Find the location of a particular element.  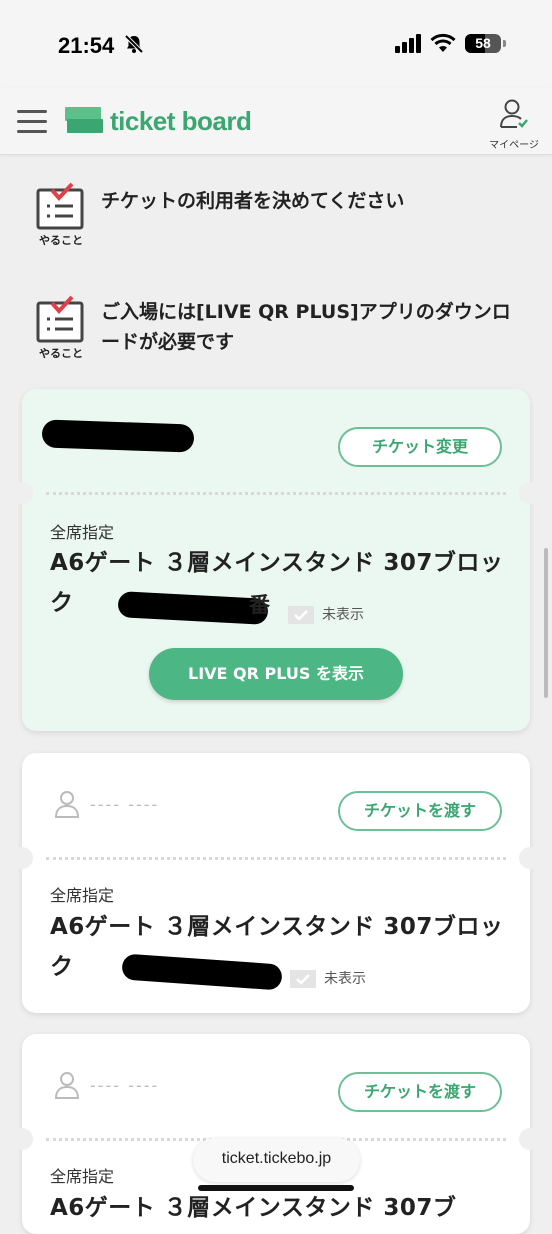

show-live-qr-plus-button: LIVE QR PLUS を表示 is located at coordinates (276, 674).